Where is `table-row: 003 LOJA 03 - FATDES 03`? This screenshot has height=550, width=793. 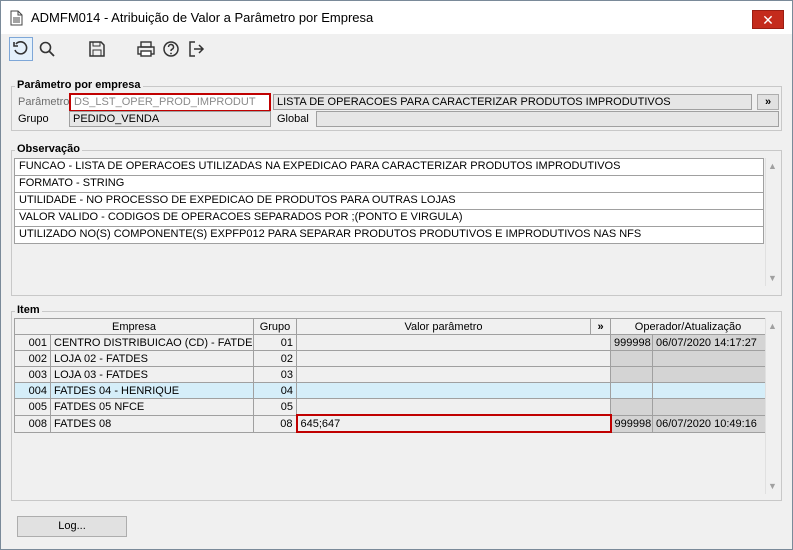
table-row: 003 LOJA 03 - FATDES 03 is located at coordinates (390, 374).